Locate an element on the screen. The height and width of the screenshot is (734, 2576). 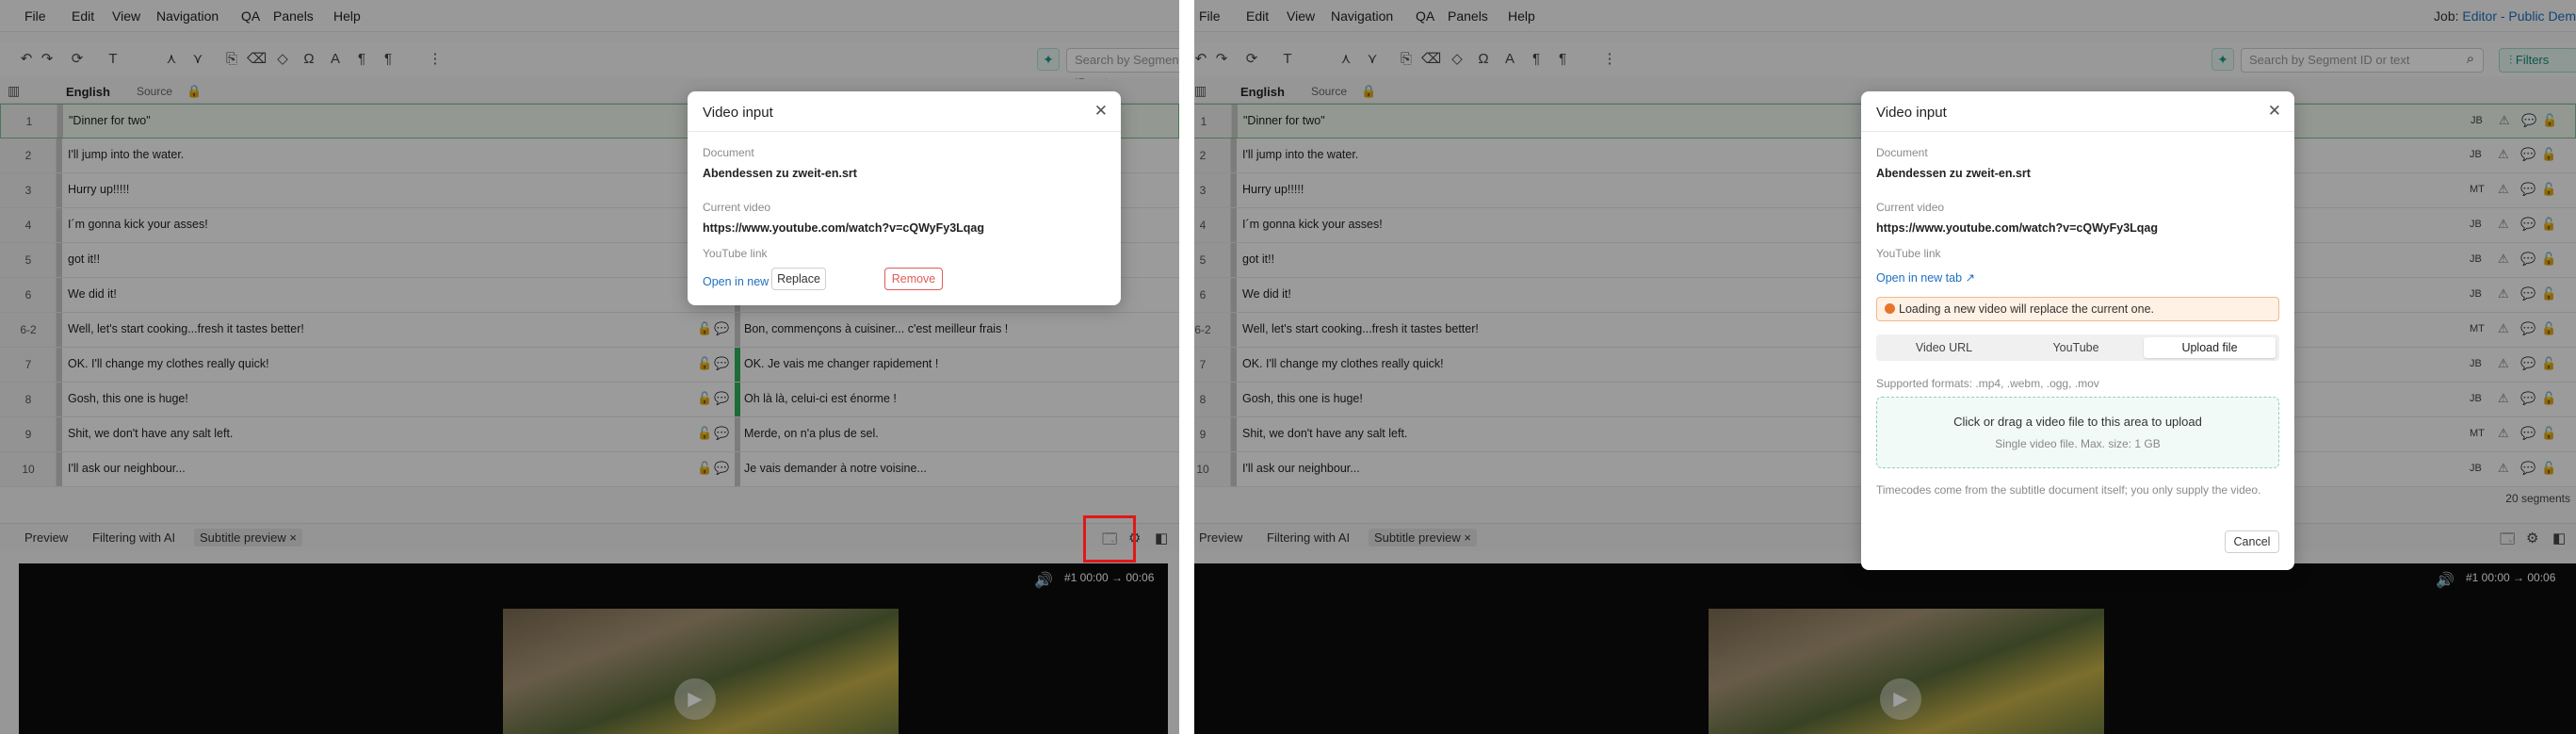
external-link-icon: ↗ is located at coordinates (1970, 278).